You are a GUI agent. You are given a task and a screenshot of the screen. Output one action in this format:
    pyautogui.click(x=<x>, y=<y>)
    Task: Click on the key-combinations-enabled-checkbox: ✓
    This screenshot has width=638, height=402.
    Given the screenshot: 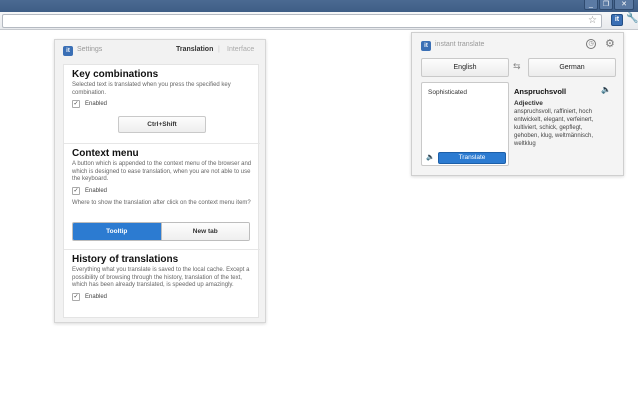 What is the action you would take?
    pyautogui.click(x=76, y=104)
    